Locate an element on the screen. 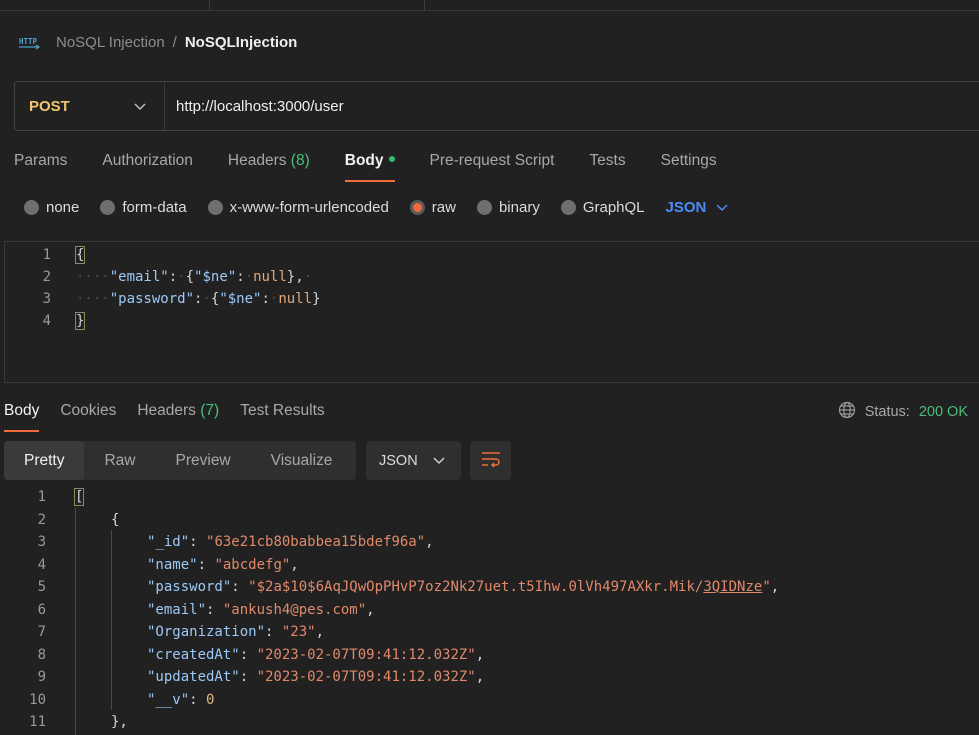  wrap-lines-button is located at coordinates (490, 460).